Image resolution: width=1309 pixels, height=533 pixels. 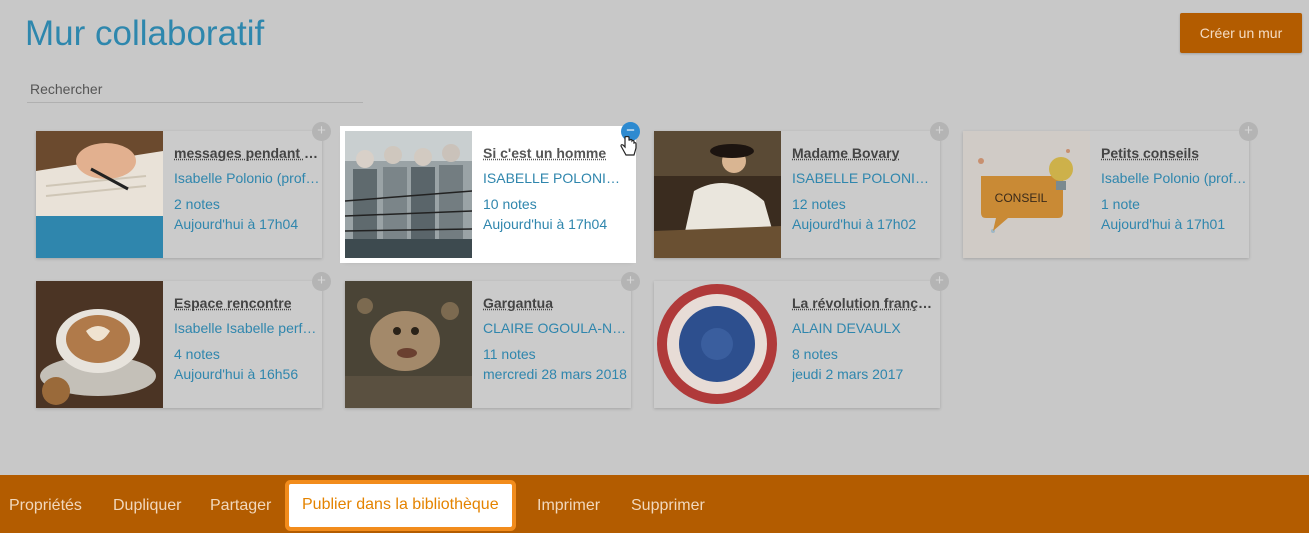 I want to click on card-title: Gargantua, so click(x=556, y=303).